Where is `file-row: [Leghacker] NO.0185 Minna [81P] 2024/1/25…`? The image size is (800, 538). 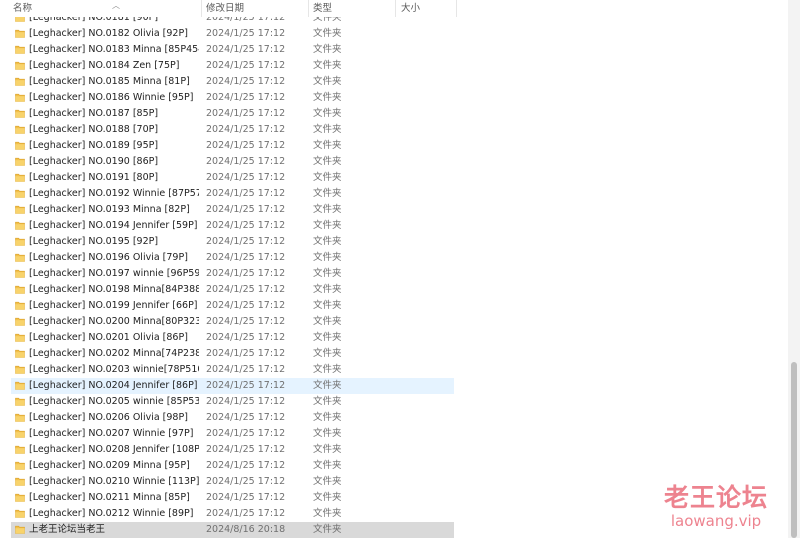 file-row: [Leghacker] NO.0185 Minna [81P] 2024/1/25… is located at coordinates (394, 82).